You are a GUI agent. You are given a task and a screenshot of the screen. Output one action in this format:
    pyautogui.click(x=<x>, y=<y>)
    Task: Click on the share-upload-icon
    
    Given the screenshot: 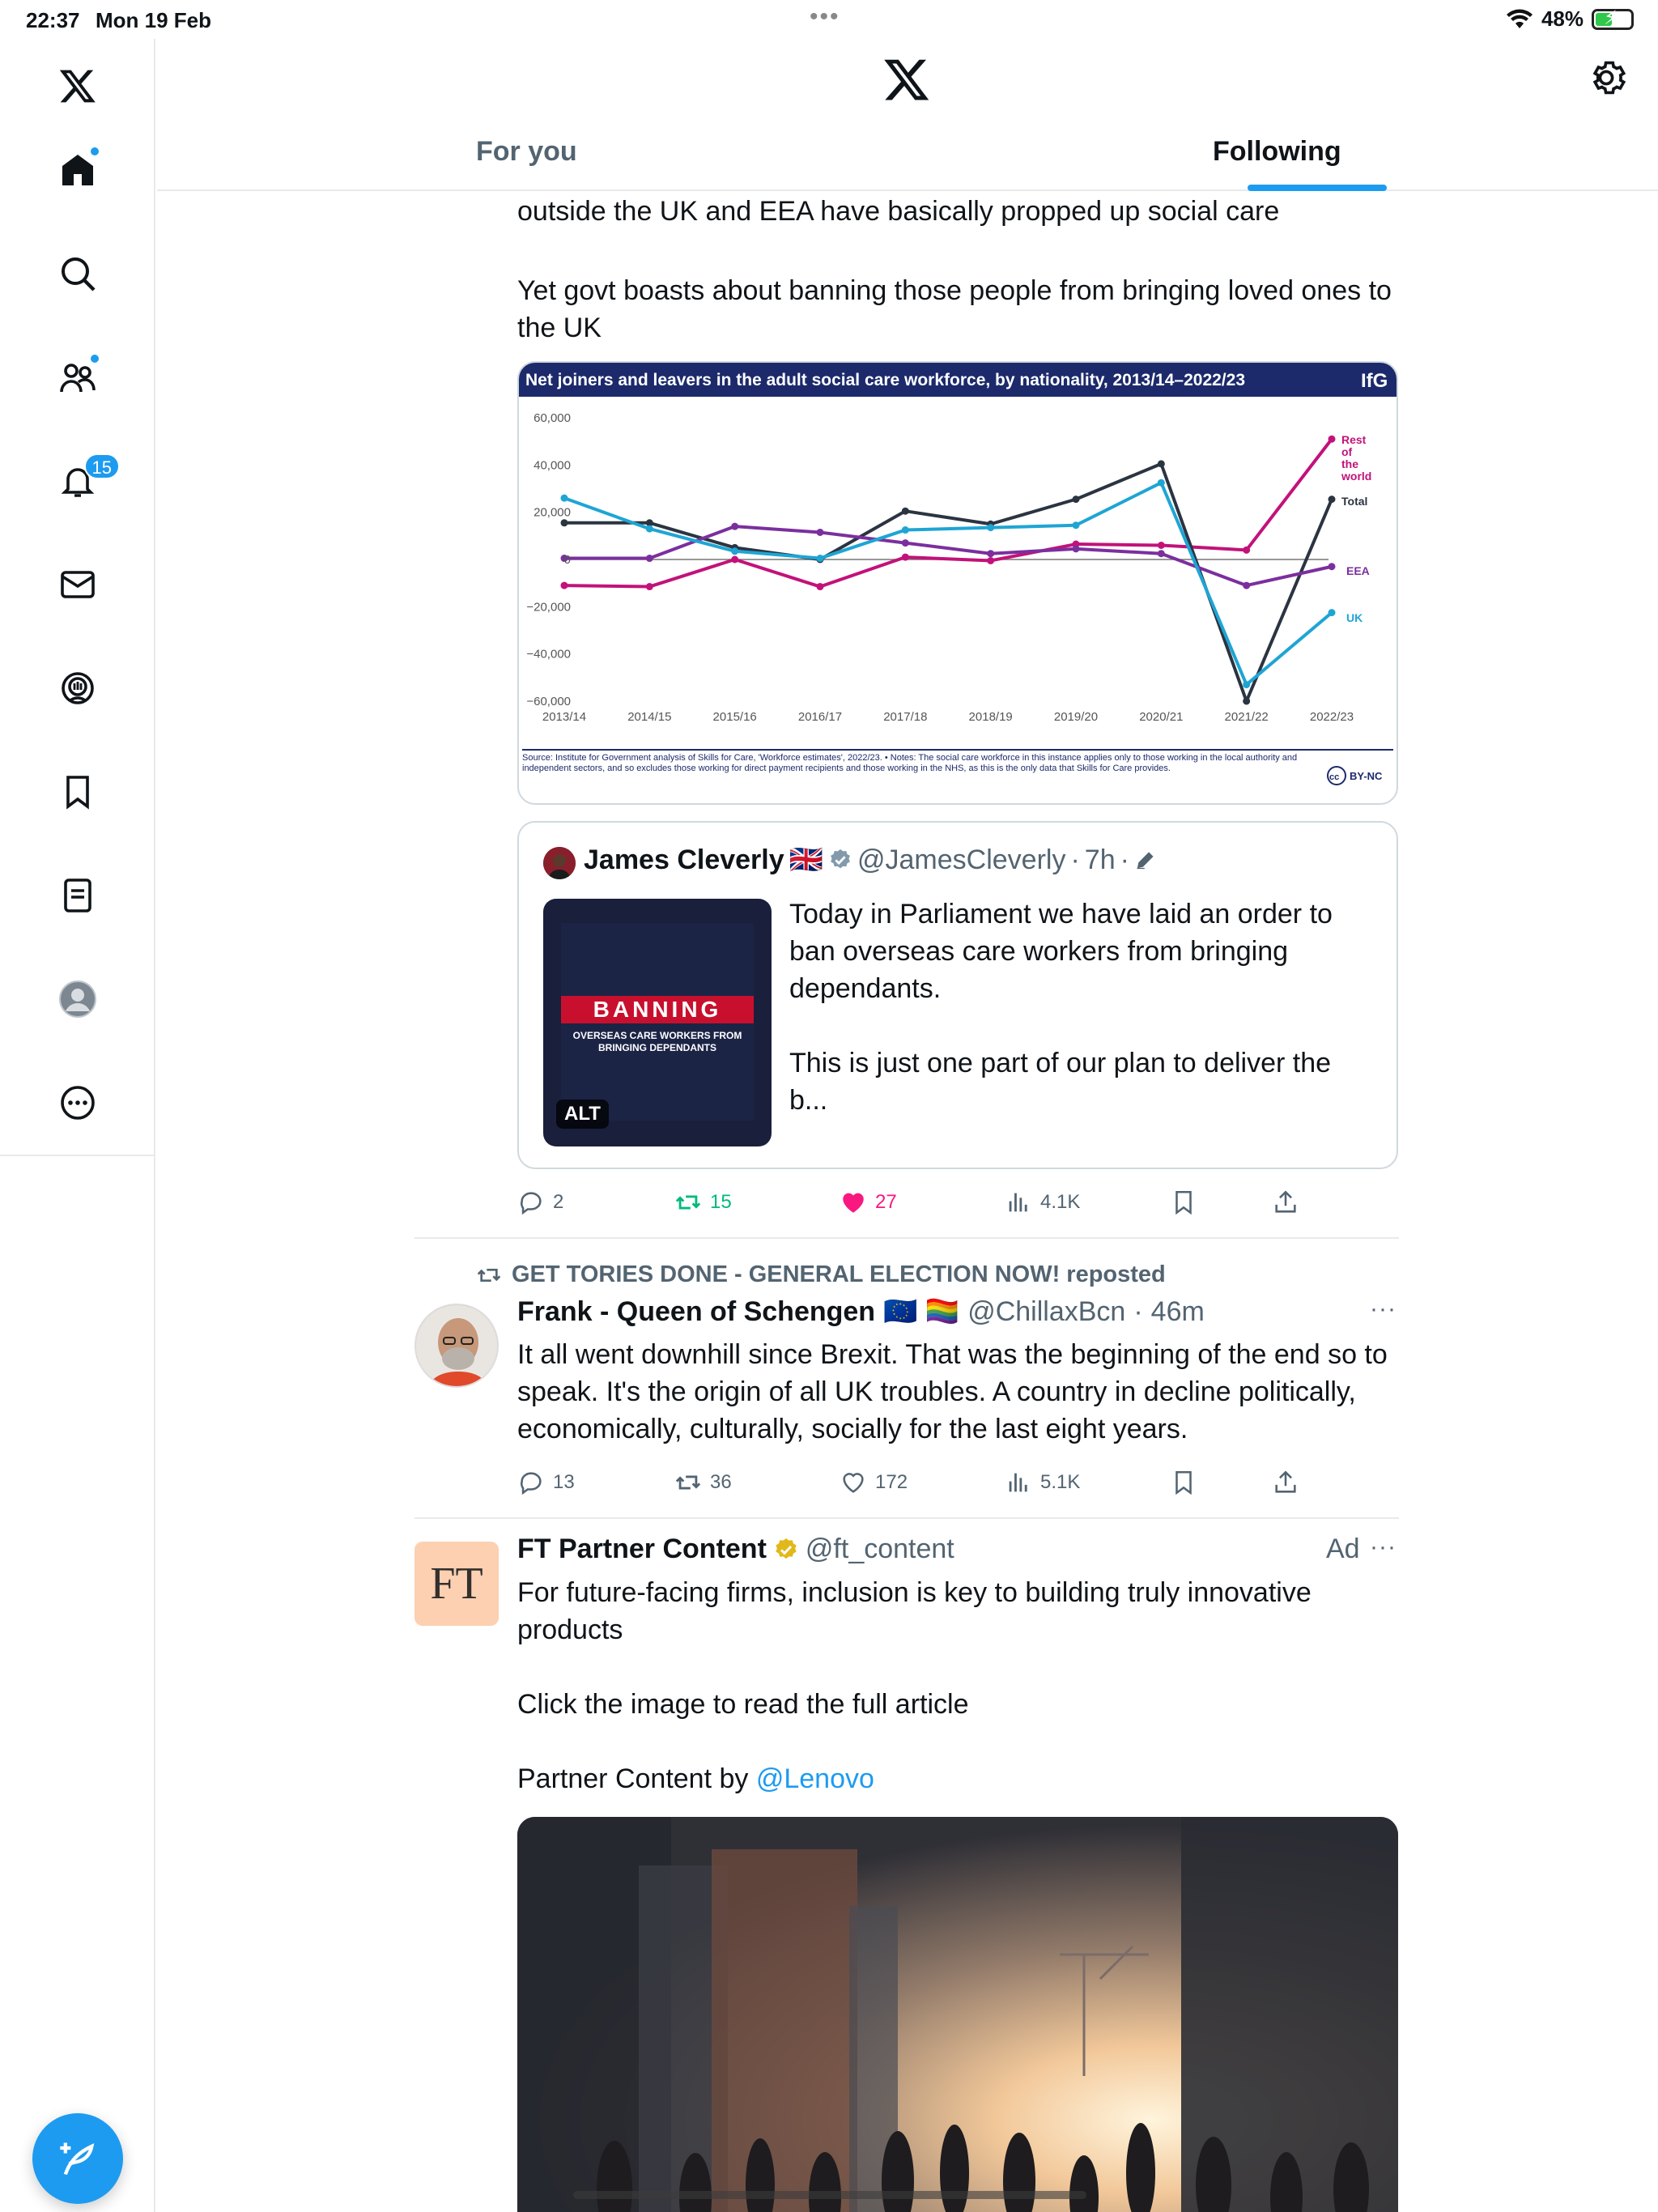 What is the action you would take?
    pyautogui.click(x=1285, y=1481)
    